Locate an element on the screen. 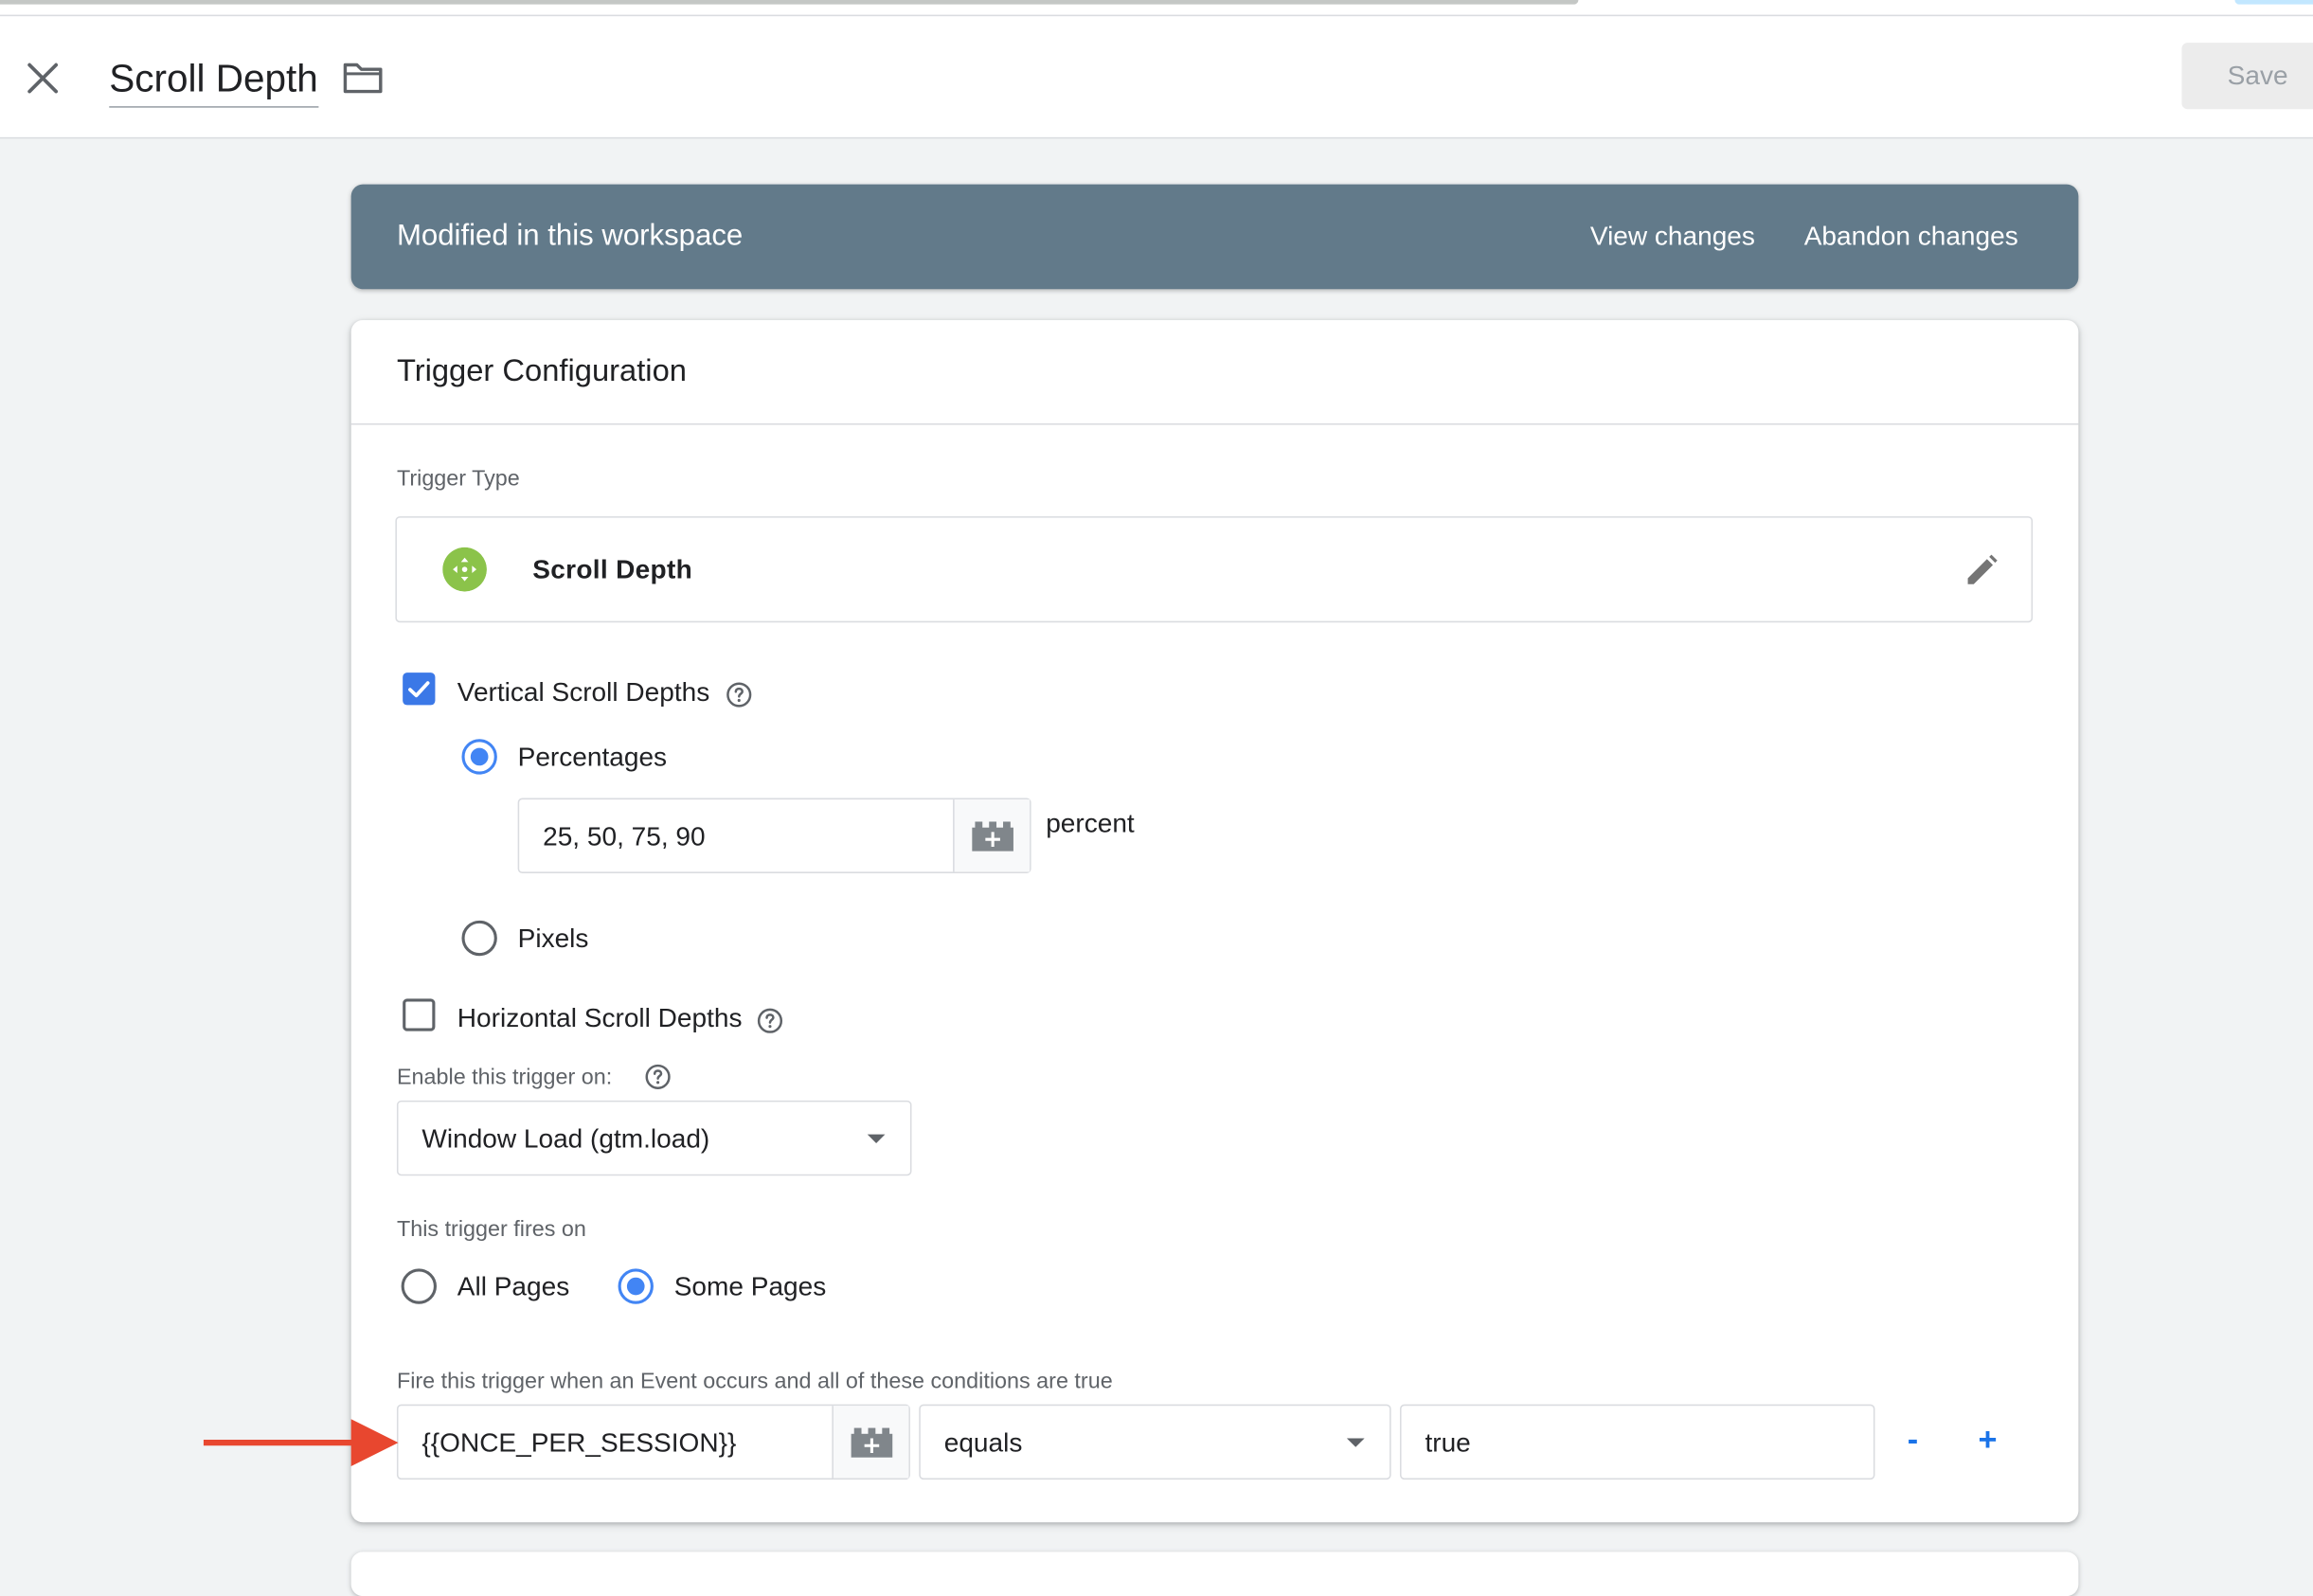  condition-value-input: true is located at coordinates (1637, 1442).